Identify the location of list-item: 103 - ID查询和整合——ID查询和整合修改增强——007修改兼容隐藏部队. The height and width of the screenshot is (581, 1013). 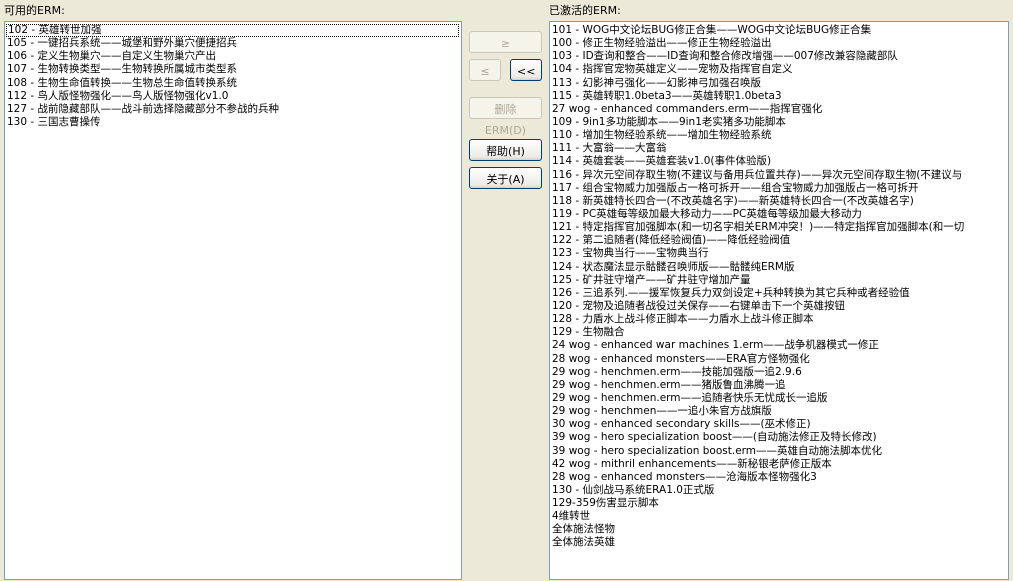
(779, 56).